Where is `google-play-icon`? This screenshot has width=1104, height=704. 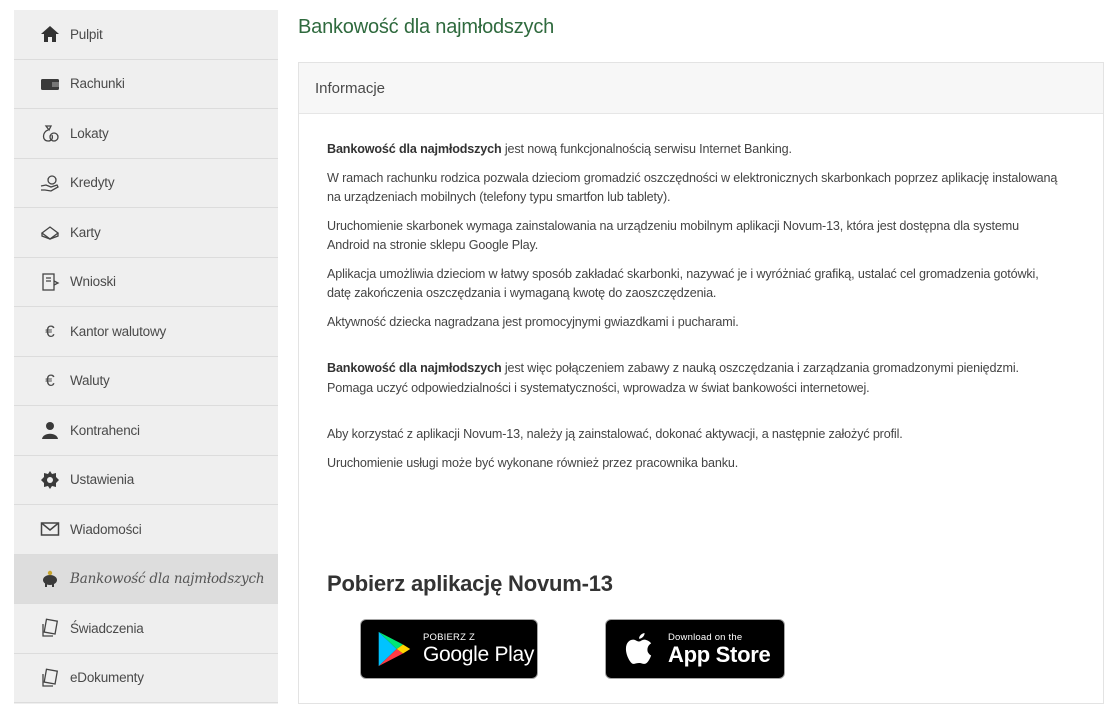
google-play-icon is located at coordinates (394, 649).